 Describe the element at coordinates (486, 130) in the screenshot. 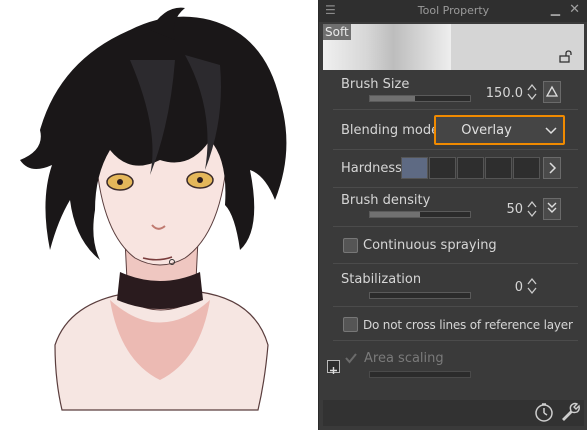

I see `blending-mode-selected: Overlay` at that location.